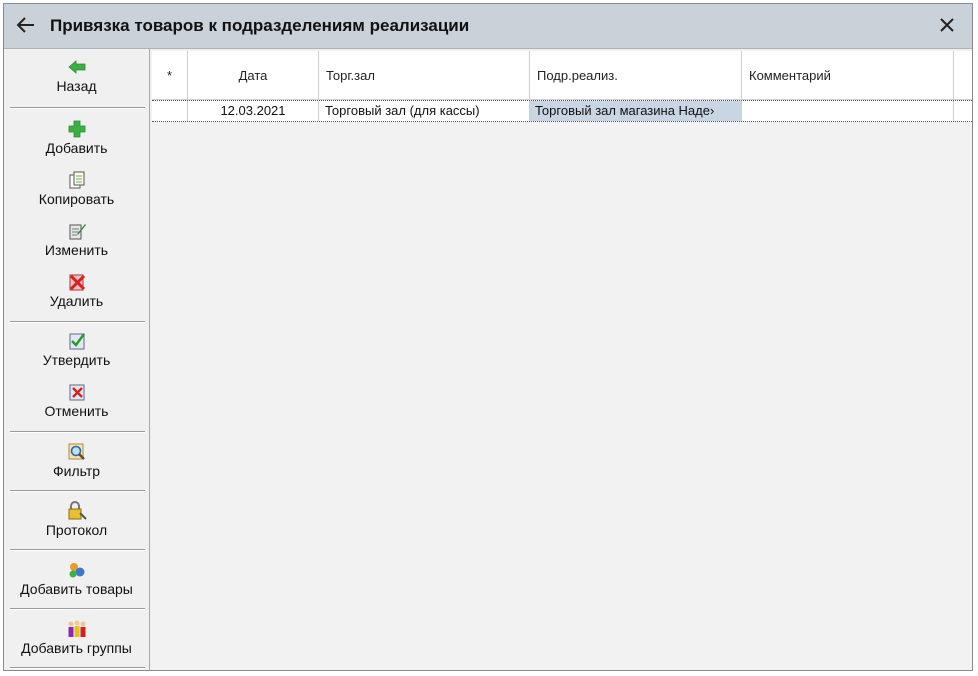 The height and width of the screenshot is (676, 978). Describe the element at coordinates (636, 75) in the screenshot. I see `column-header-unit: Подр.реализ.` at that location.